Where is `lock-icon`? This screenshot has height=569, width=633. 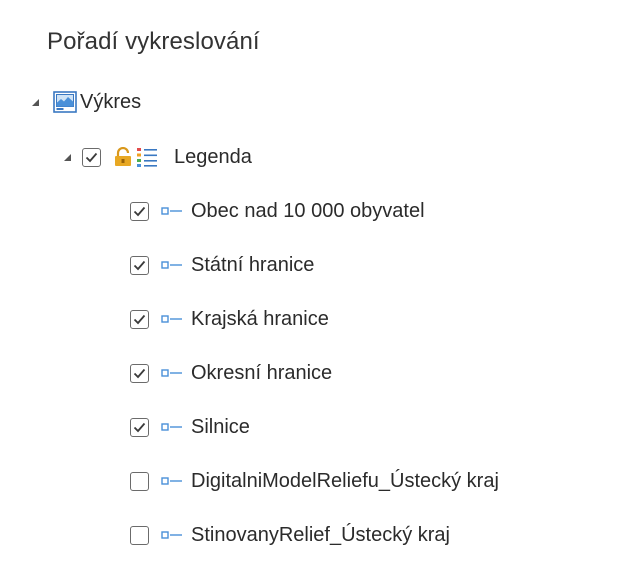
lock-icon is located at coordinates (123, 157).